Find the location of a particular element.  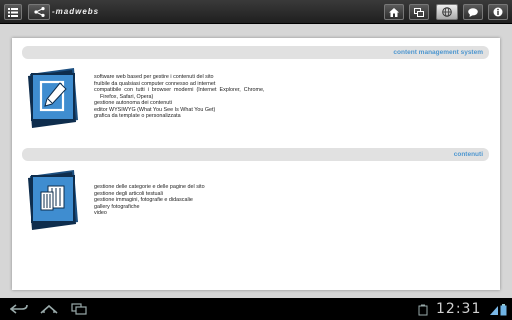

home-icon is located at coordinates (394, 12).